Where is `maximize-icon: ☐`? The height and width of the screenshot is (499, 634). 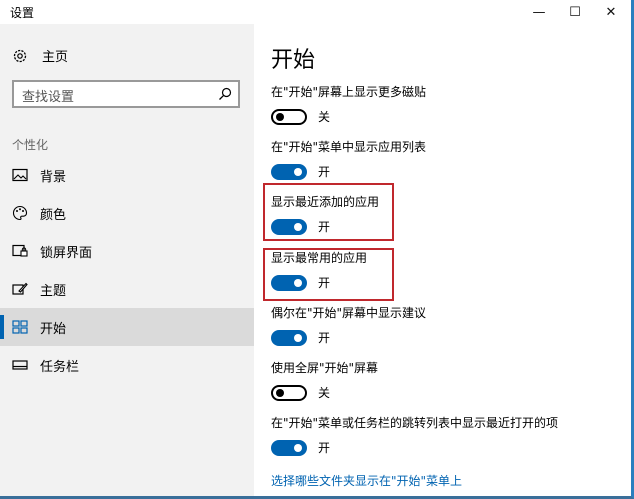 maximize-icon: ☐ is located at coordinates (575, 12).